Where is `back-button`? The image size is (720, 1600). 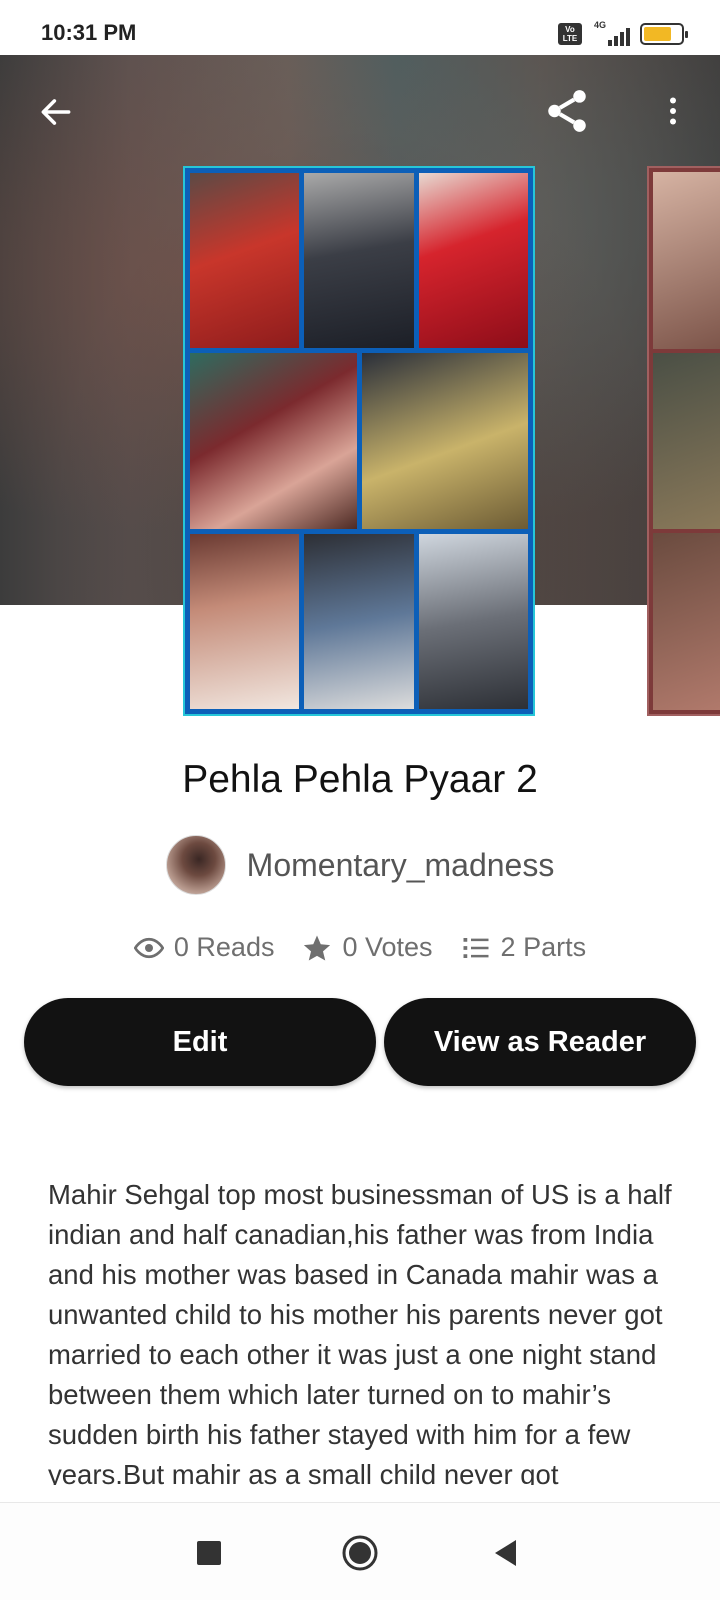
back-button is located at coordinates (56, 112).